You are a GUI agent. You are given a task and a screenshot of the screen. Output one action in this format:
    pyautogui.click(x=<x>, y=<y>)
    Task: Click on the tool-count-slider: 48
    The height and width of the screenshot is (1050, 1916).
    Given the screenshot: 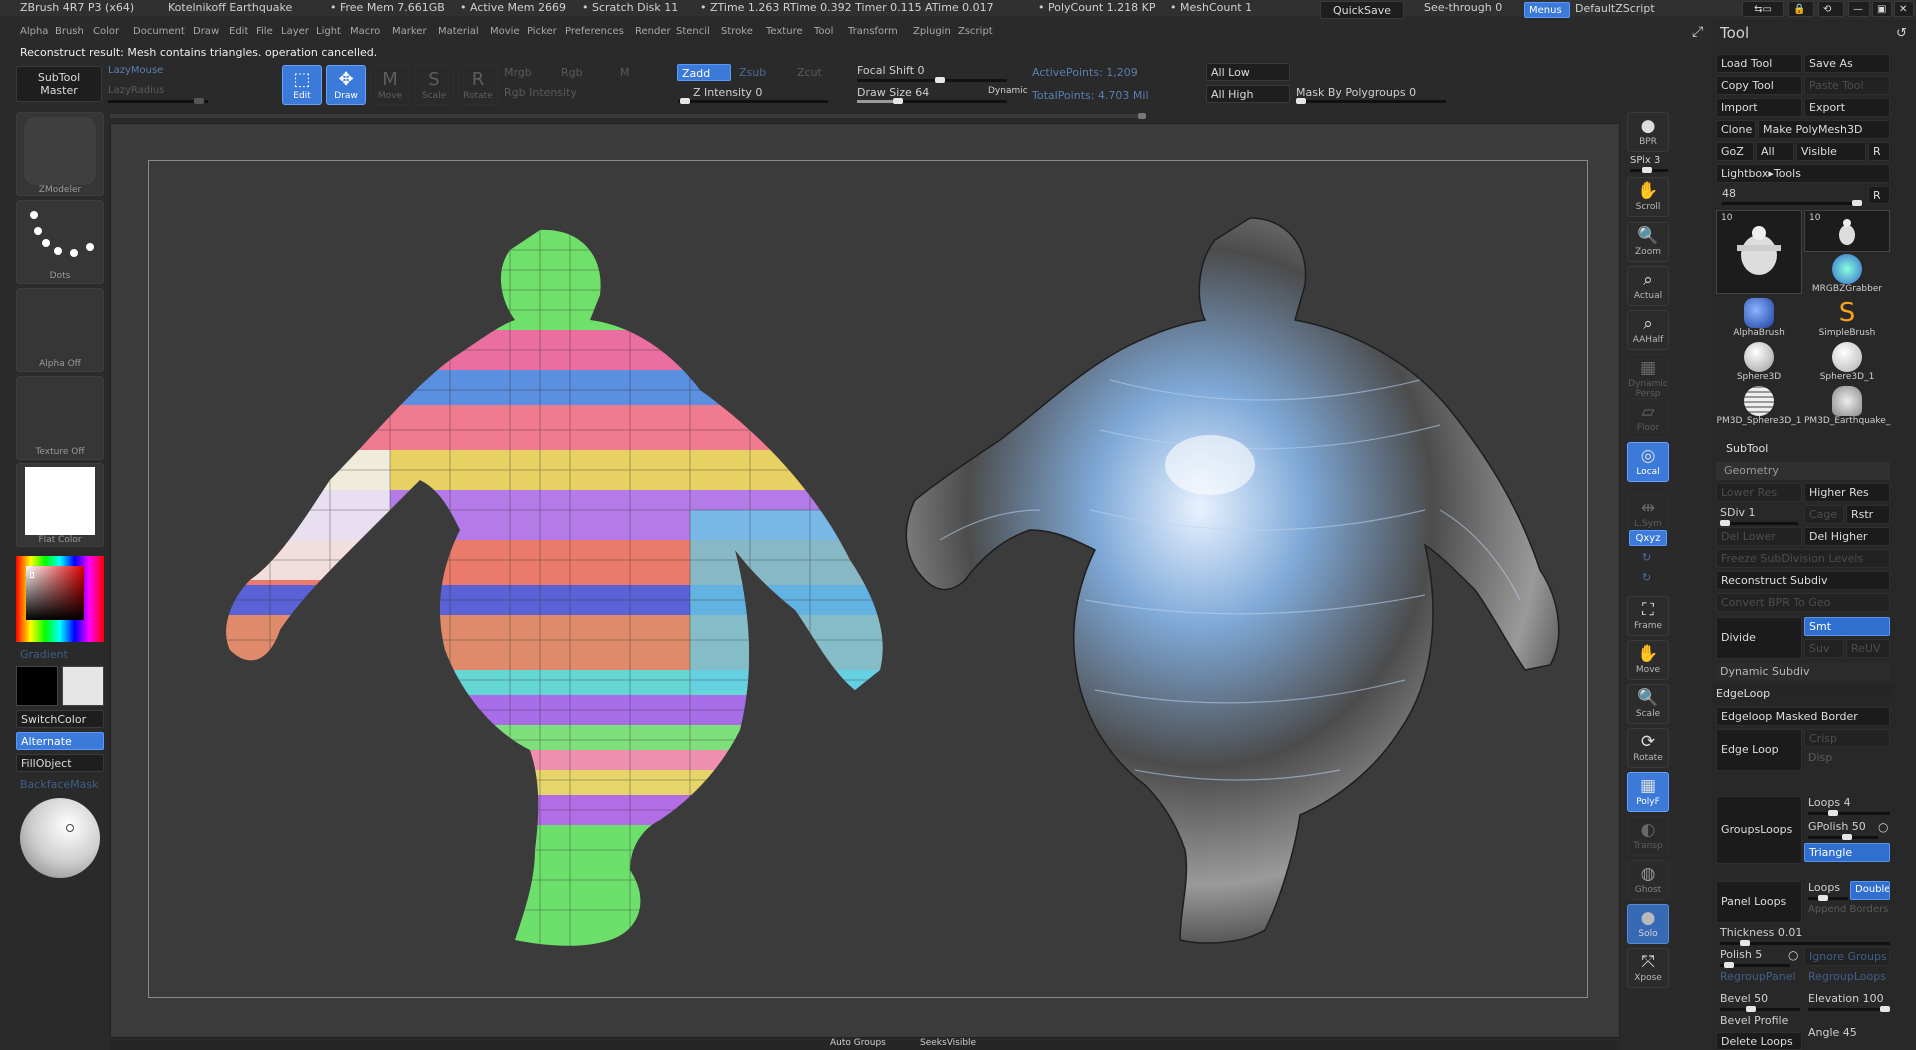 What is the action you would take?
    pyautogui.click(x=1729, y=193)
    